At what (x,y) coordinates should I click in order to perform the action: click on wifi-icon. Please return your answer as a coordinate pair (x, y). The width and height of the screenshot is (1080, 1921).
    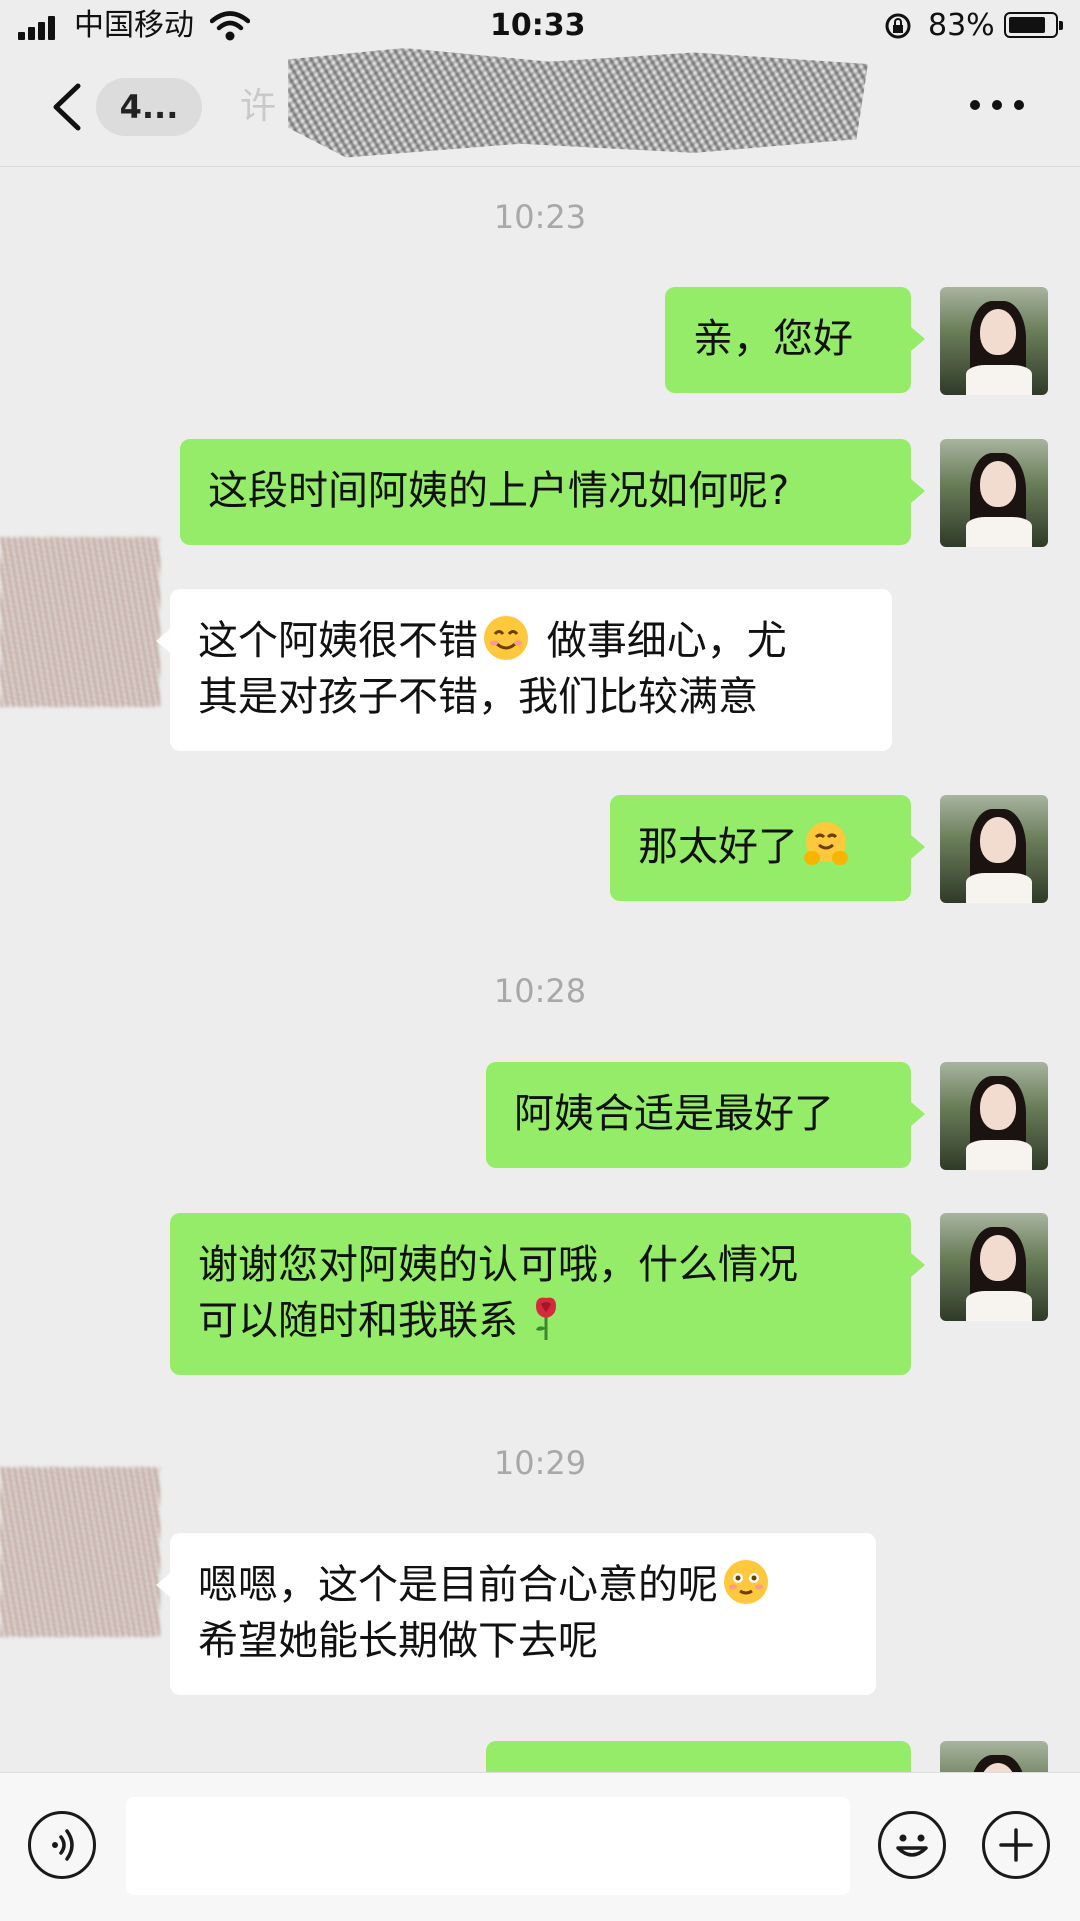
    Looking at the image, I should click on (230, 26).